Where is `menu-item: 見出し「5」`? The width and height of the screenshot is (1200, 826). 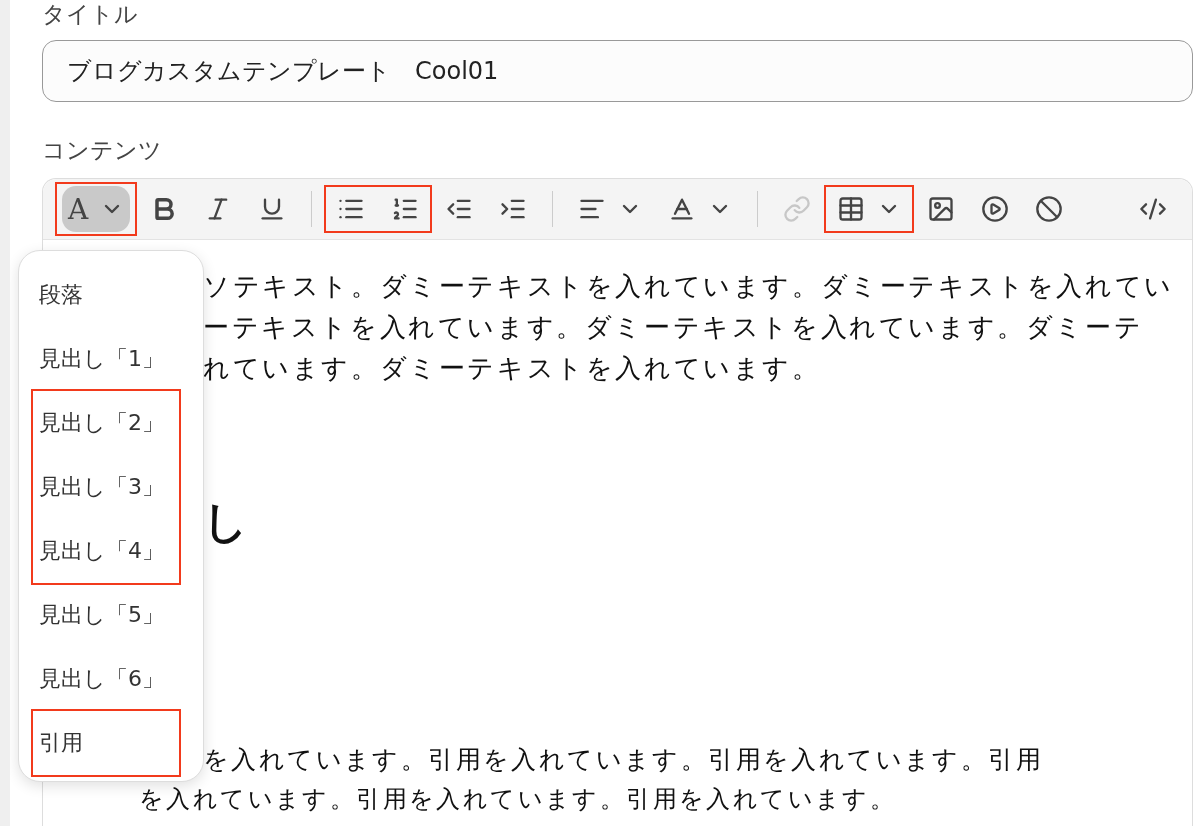 menu-item: 見出し「5」 is located at coordinates (106, 615).